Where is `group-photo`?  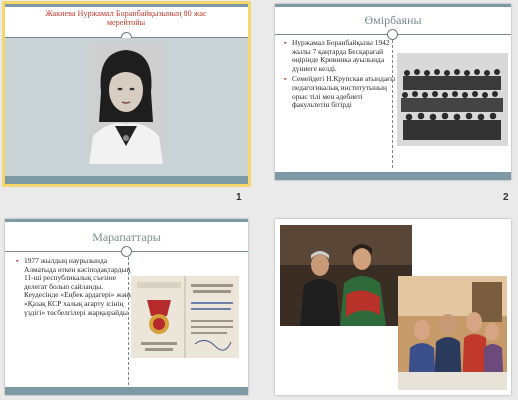 group-photo is located at coordinates (452, 99).